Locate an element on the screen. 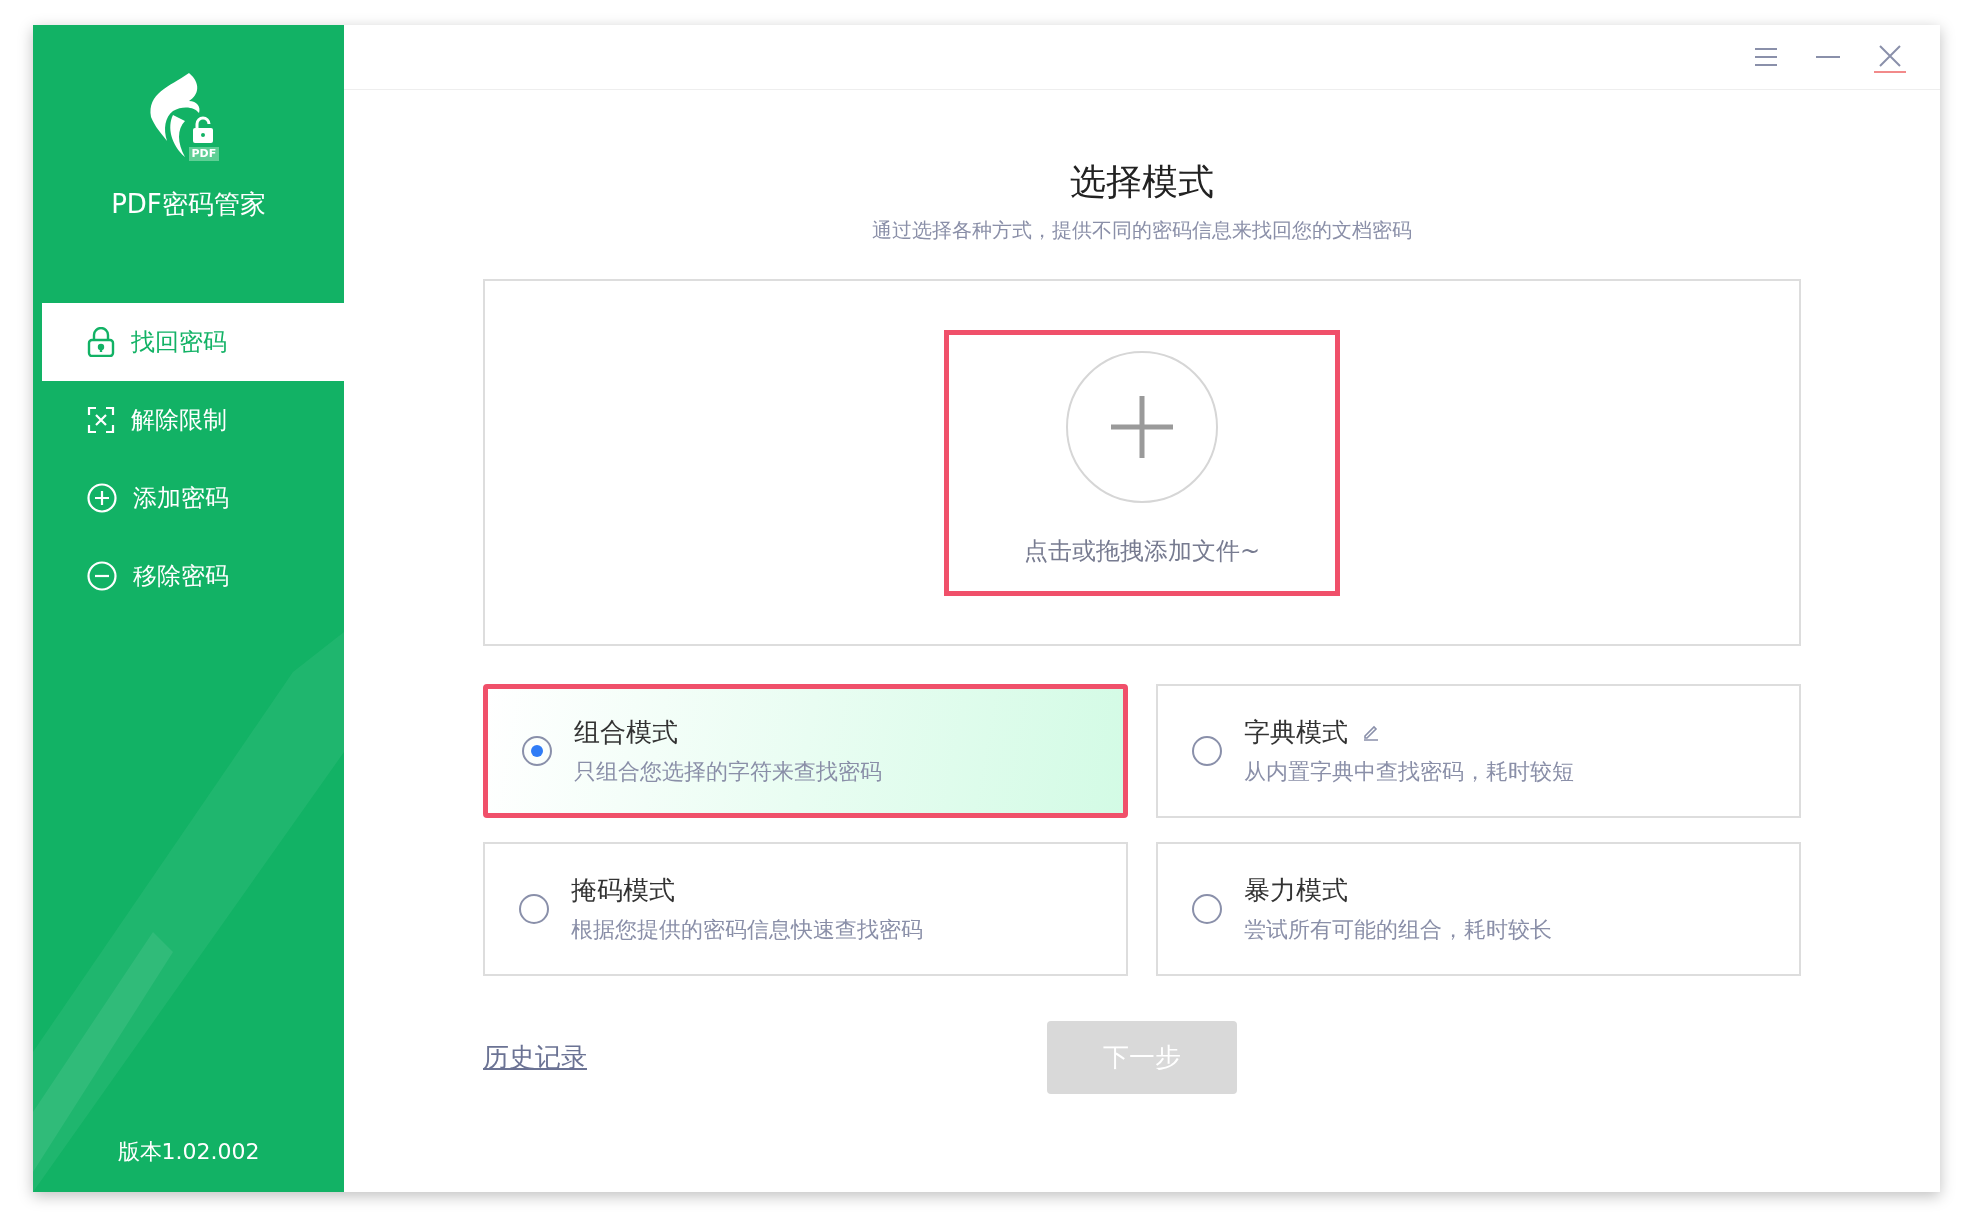  logo-badge: PDF is located at coordinates (204, 154).